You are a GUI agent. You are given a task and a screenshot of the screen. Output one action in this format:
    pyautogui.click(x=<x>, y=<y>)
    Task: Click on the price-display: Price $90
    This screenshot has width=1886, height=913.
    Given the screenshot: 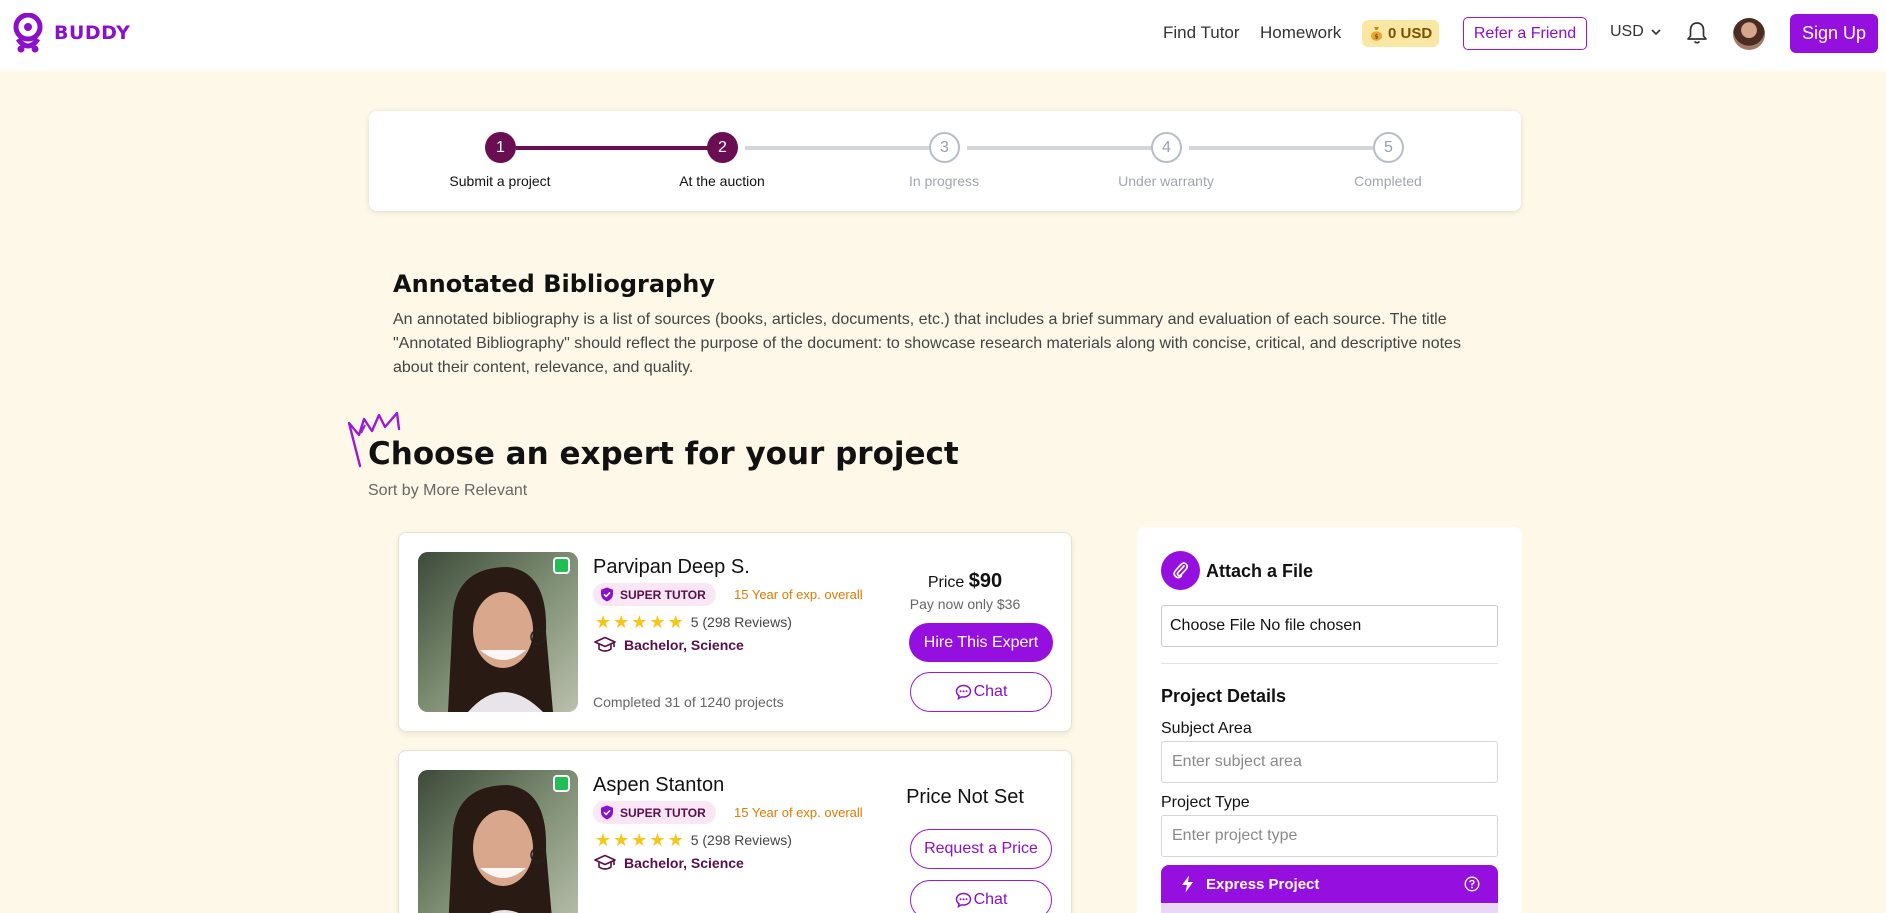 What is the action you would take?
    pyautogui.click(x=965, y=581)
    